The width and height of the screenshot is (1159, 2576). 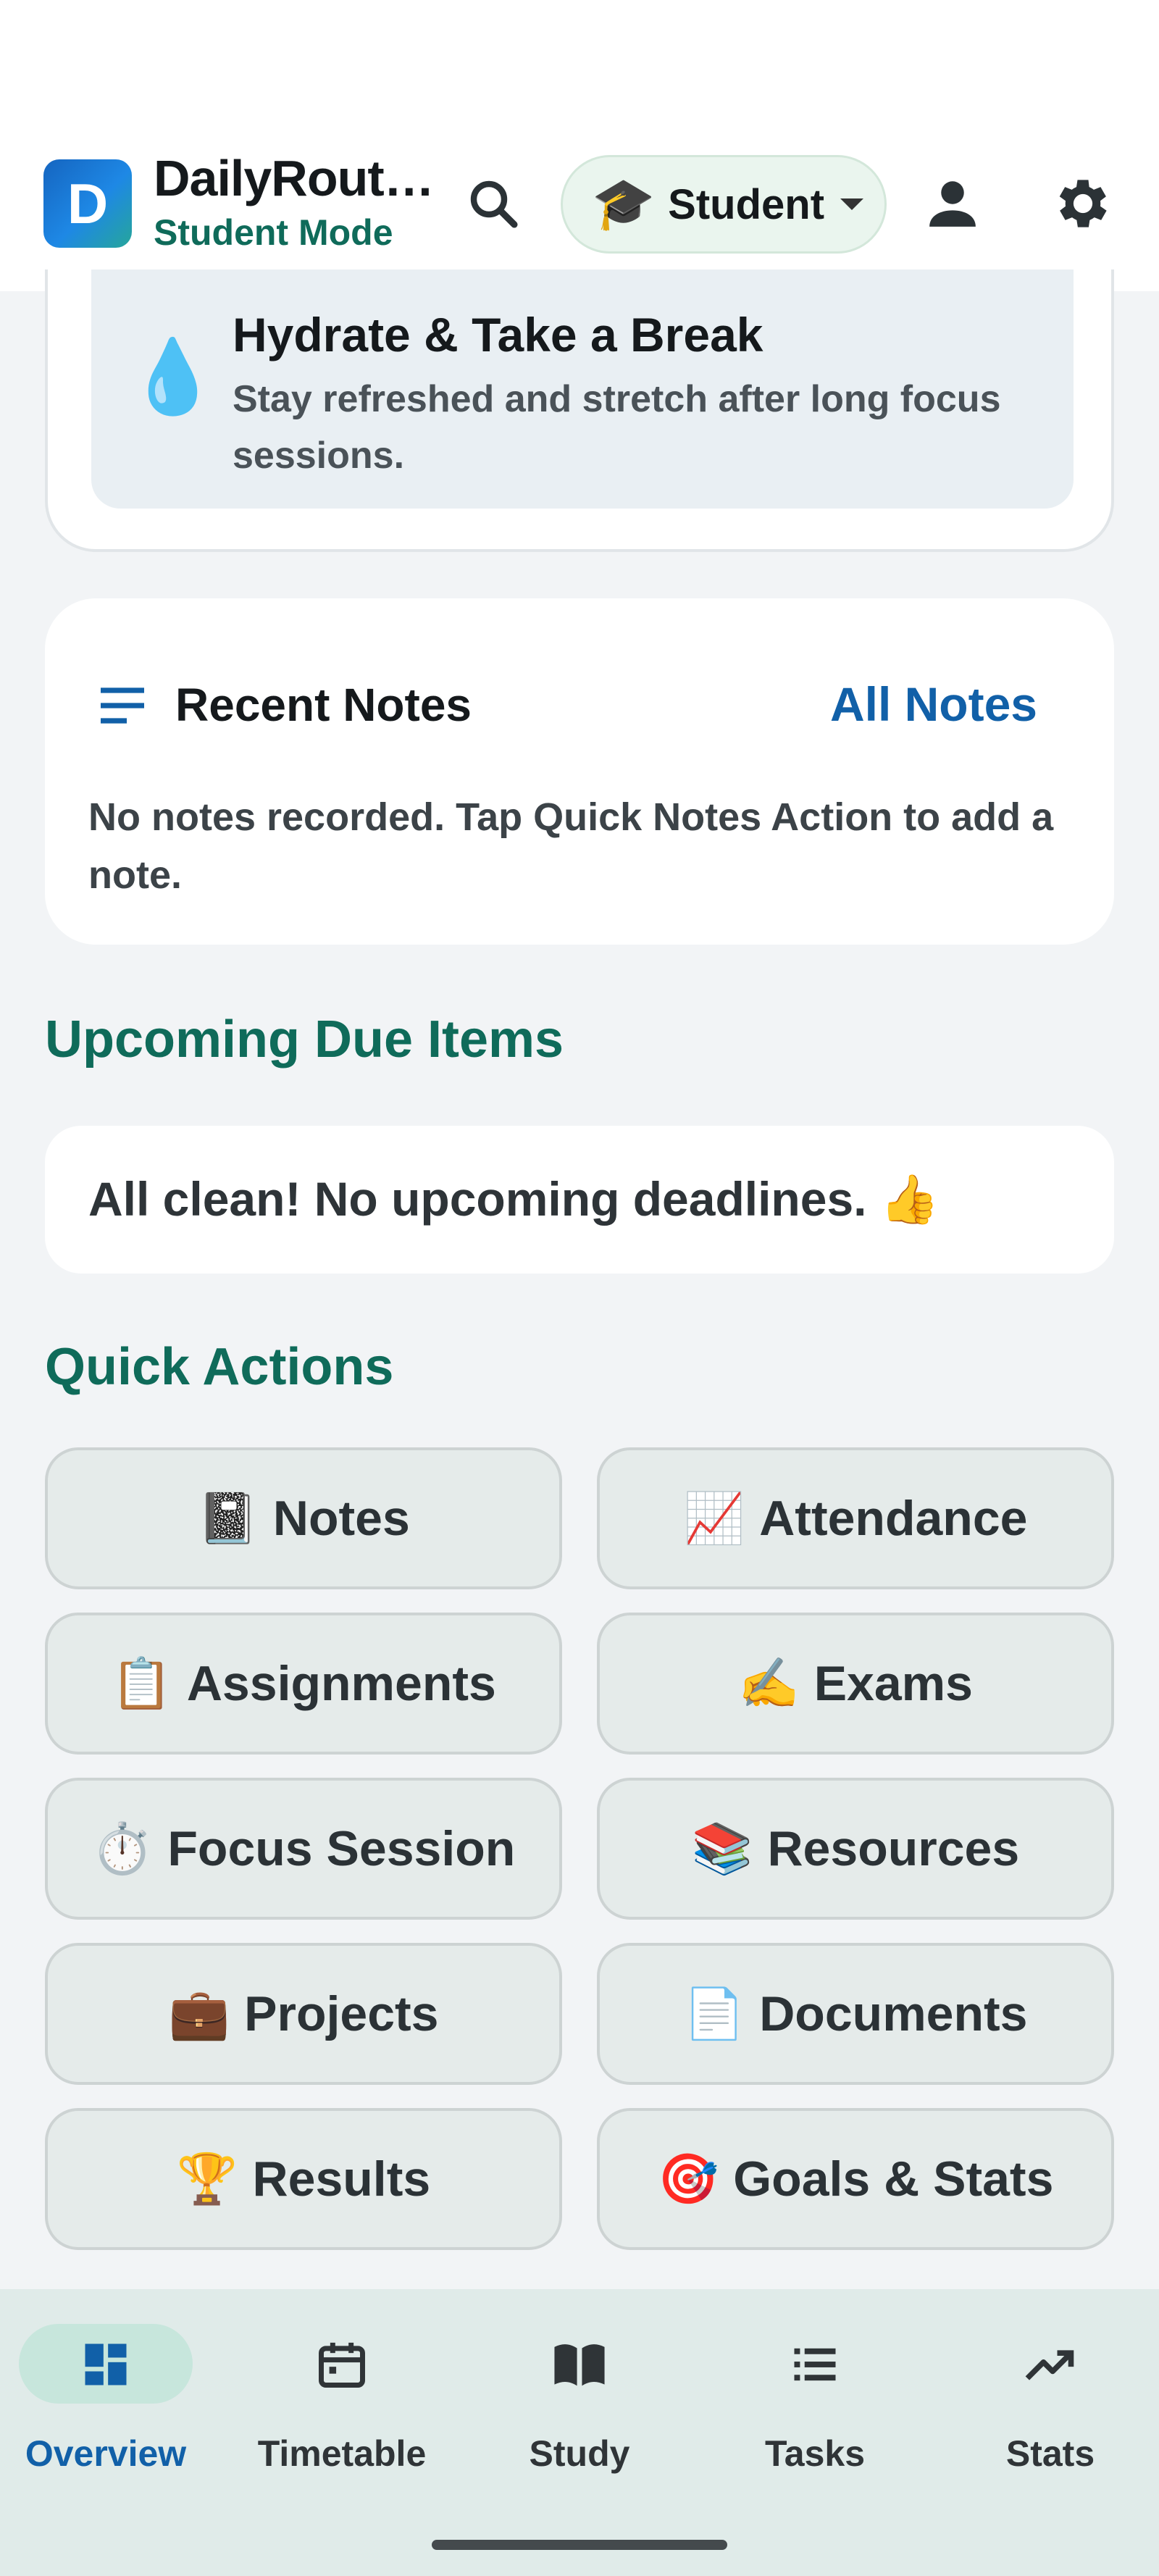 What do you see at coordinates (342, 2365) in the screenshot?
I see `calendar-icon` at bounding box center [342, 2365].